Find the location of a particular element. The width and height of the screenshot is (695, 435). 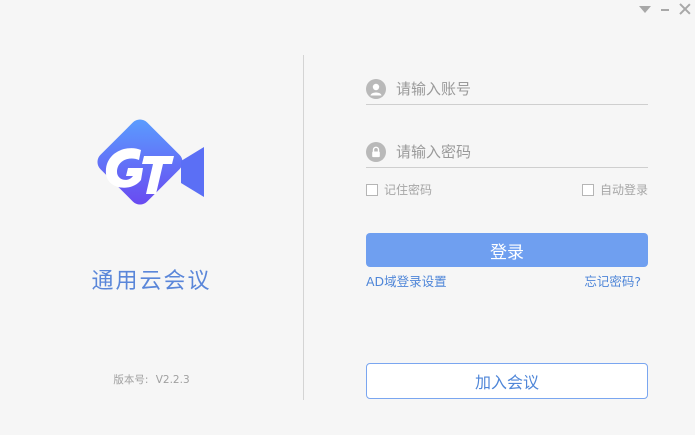

remember-password-label: 记住密码 is located at coordinates (408, 190).